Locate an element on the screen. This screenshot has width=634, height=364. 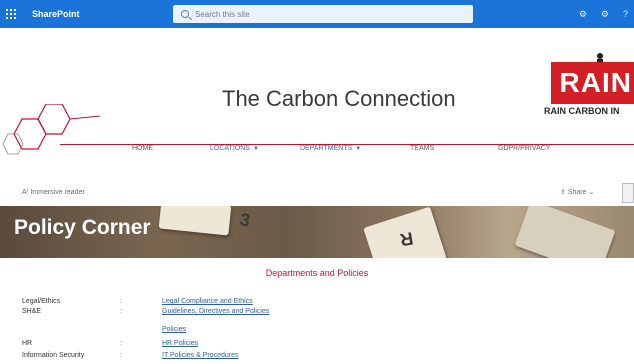
app-name: SharePoint is located at coordinates (56, 14).